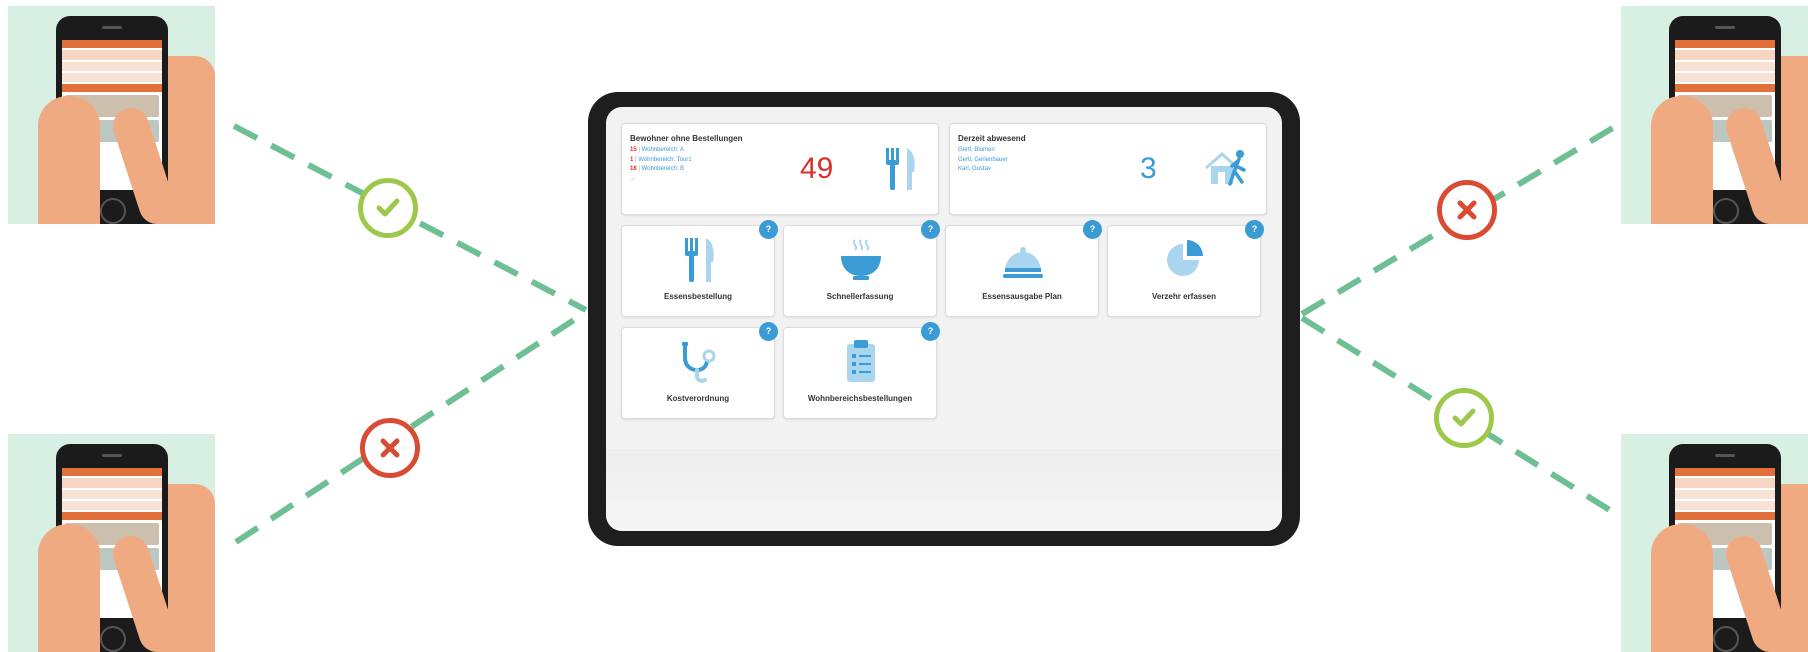 Image resolution: width=1808 pixels, height=652 pixels. Describe the element at coordinates (992, 138) in the screenshot. I see `absent-card-title: Derzeit abwesend` at that location.